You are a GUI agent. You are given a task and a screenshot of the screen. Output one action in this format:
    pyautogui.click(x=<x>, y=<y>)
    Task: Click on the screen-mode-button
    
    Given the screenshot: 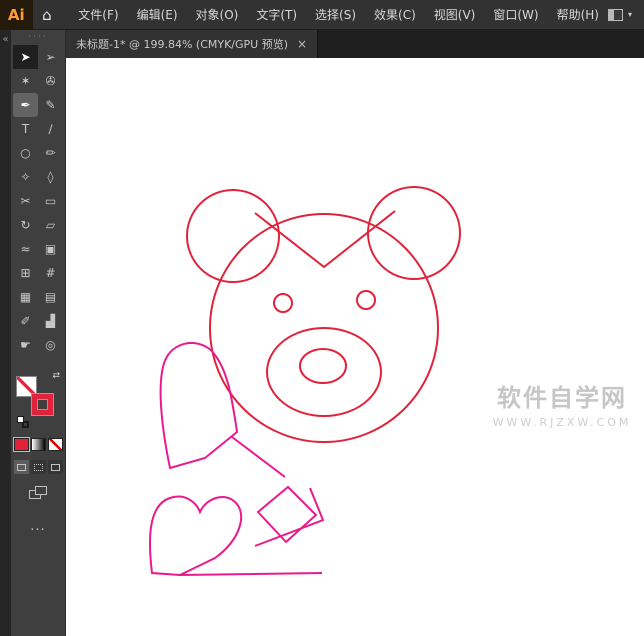 What is the action you would take?
    pyautogui.click(x=38, y=493)
    